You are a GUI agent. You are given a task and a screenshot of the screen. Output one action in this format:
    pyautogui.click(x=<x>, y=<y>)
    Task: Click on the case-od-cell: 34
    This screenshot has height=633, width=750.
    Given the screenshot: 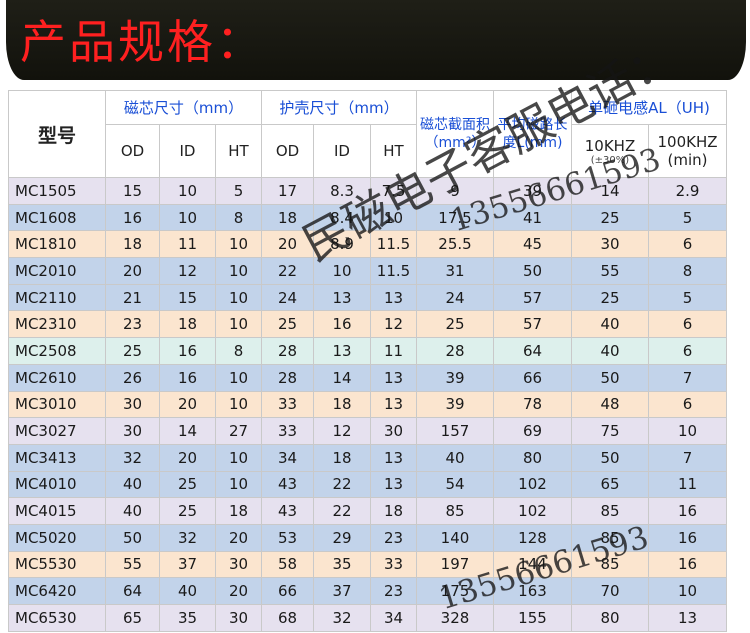 What is the action you would take?
    pyautogui.click(x=287, y=457)
    